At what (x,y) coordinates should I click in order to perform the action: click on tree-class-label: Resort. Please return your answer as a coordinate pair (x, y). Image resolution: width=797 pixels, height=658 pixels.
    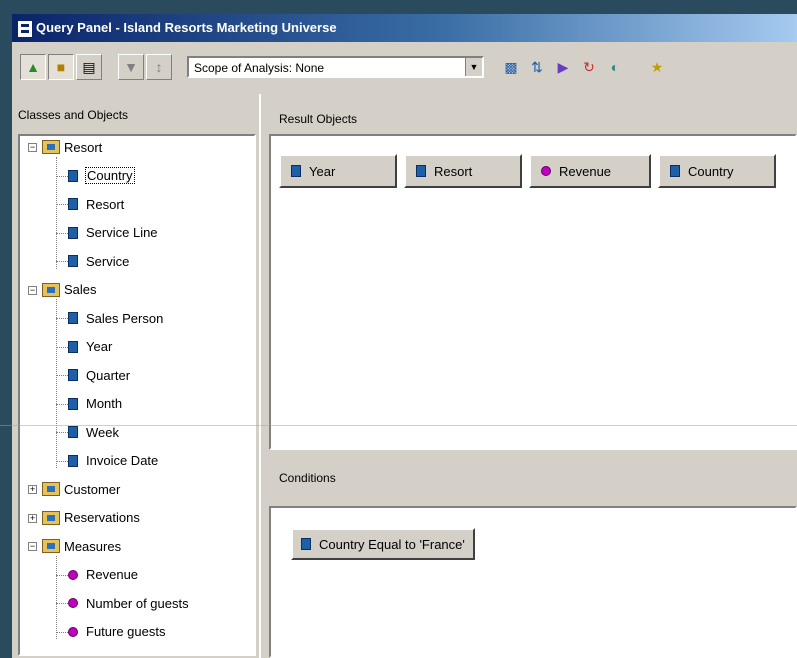
    Looking at the image, I should click on (83, 147).